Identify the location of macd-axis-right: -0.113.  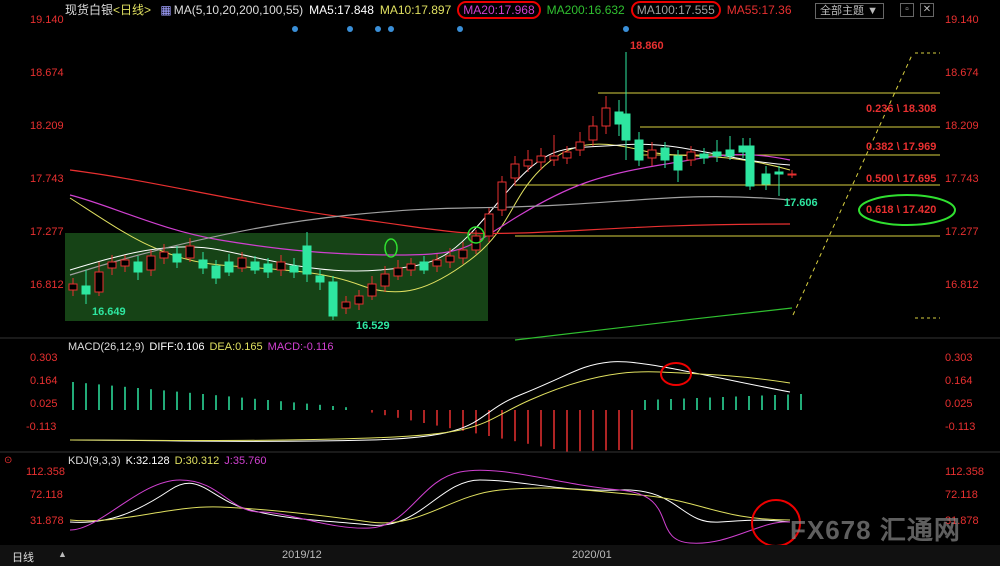
(960, 427).